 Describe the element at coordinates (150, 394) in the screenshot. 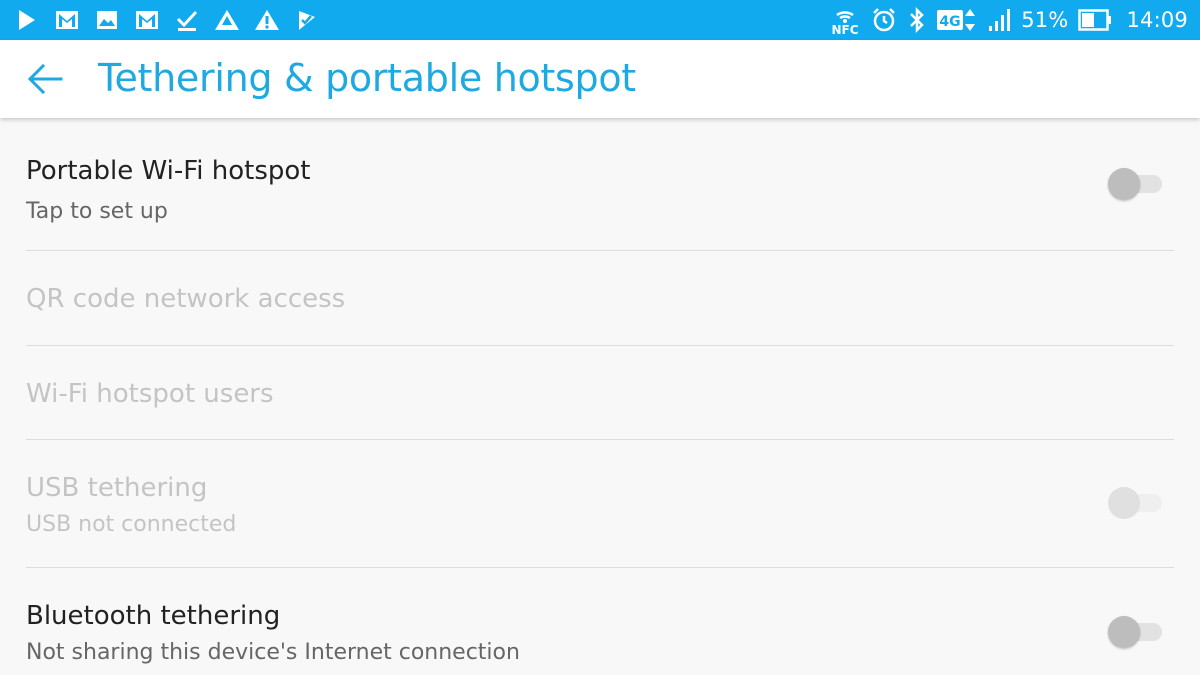

I see `setting-title: Wi-Fi hotspot users` at that location.